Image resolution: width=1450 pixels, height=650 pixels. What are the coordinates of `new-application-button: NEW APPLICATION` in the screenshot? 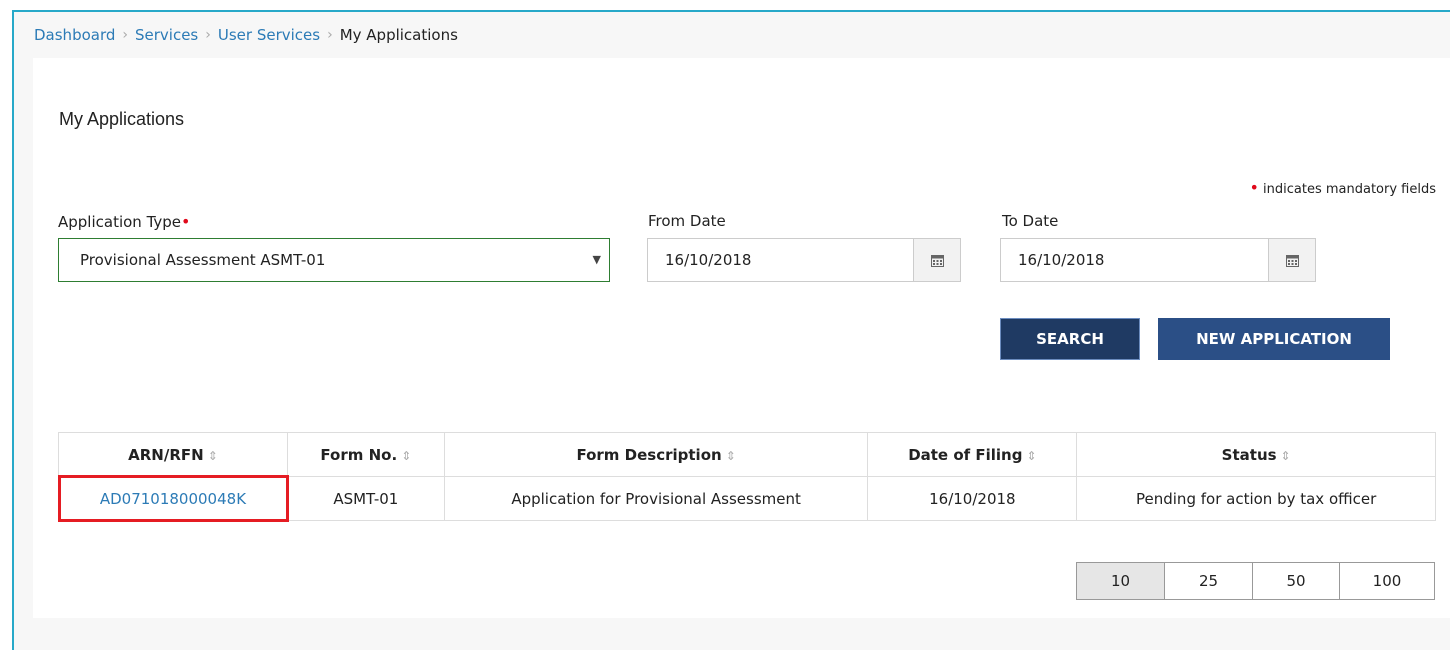 It's located at (1274, 339).